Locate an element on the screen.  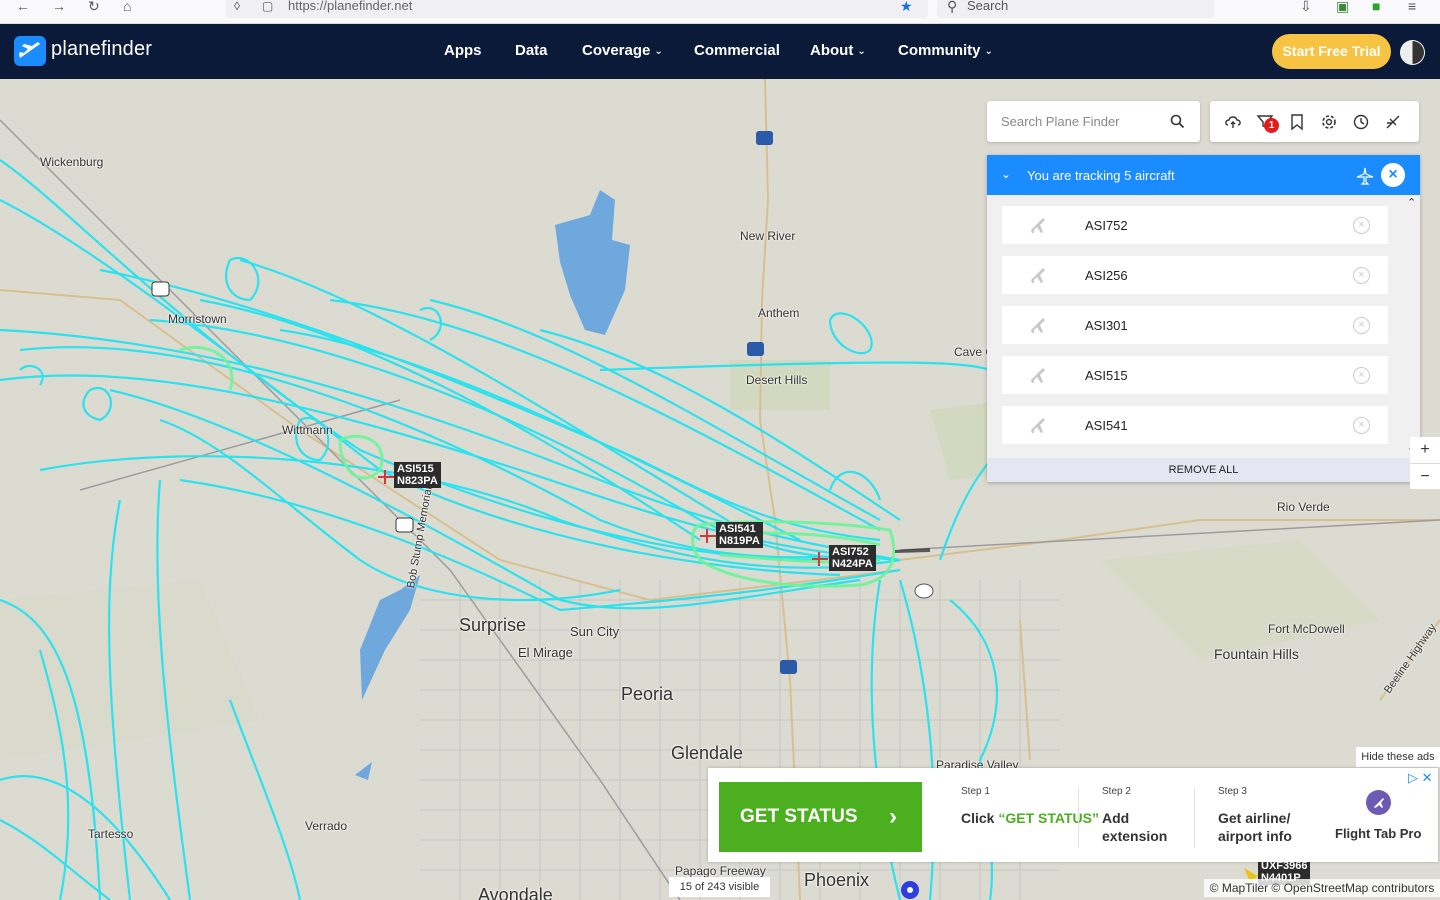
place-label: Sun City is located at coordinates (595, 631).